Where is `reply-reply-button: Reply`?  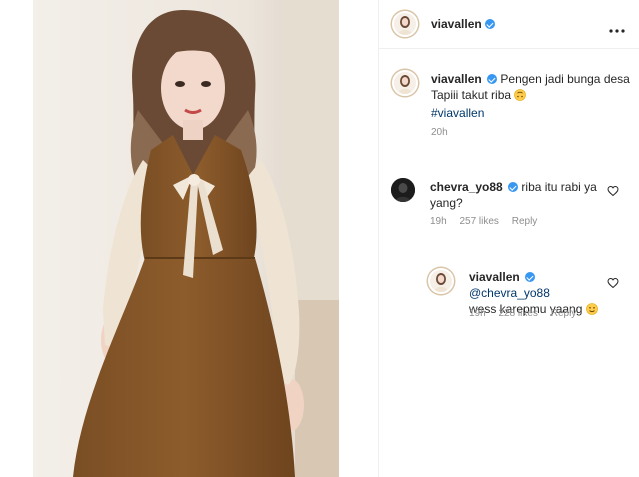 reply-reply-button: Reply is located at coordinates (564, 313).